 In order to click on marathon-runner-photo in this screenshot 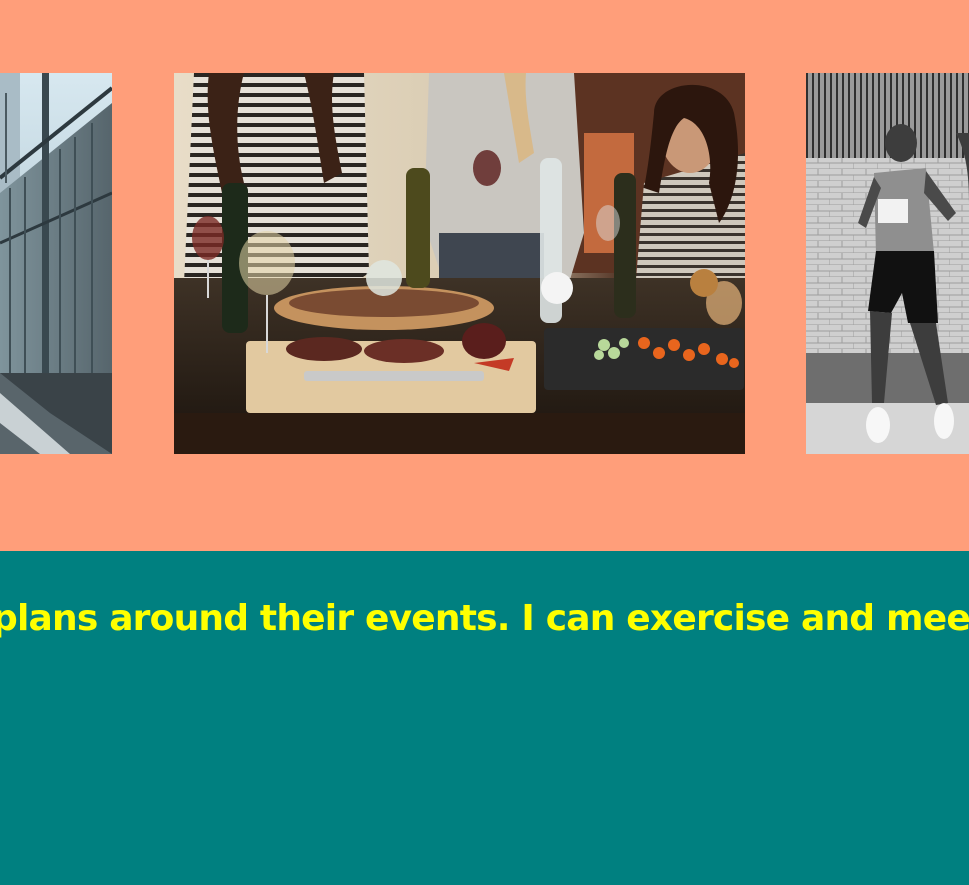, I will do `click(887, 263)`.